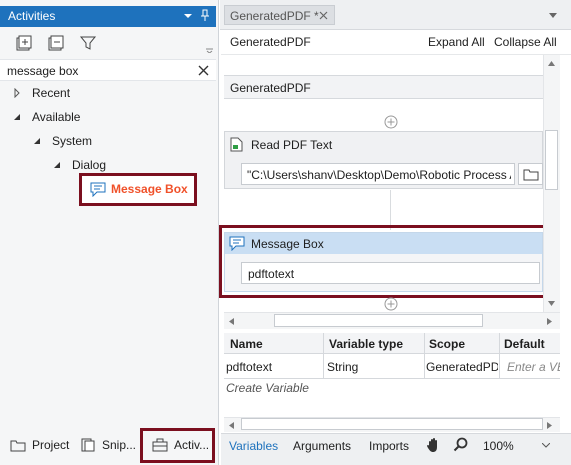 This screenshot has height=465, width=571. I want to click on tree-item-dialog: Dialog, so click(79, 165).